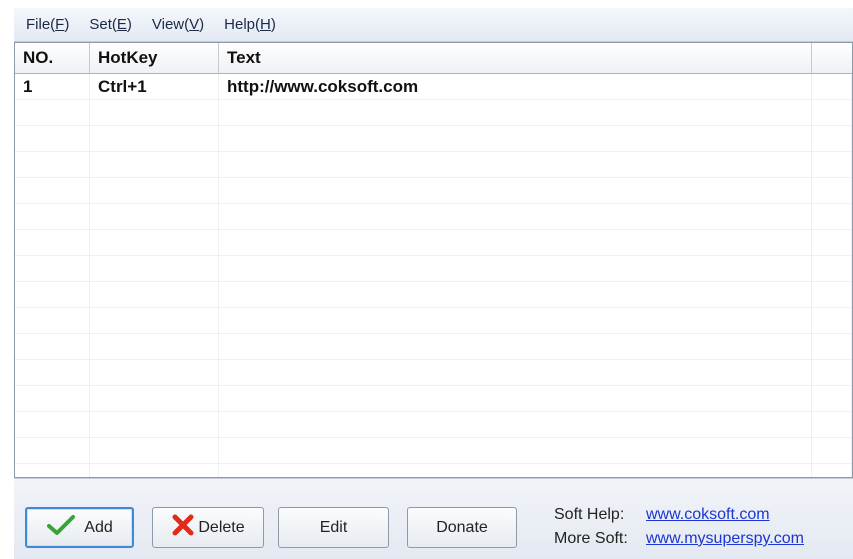  I want to click on donate-button-label: Donate, so click(462, 527).